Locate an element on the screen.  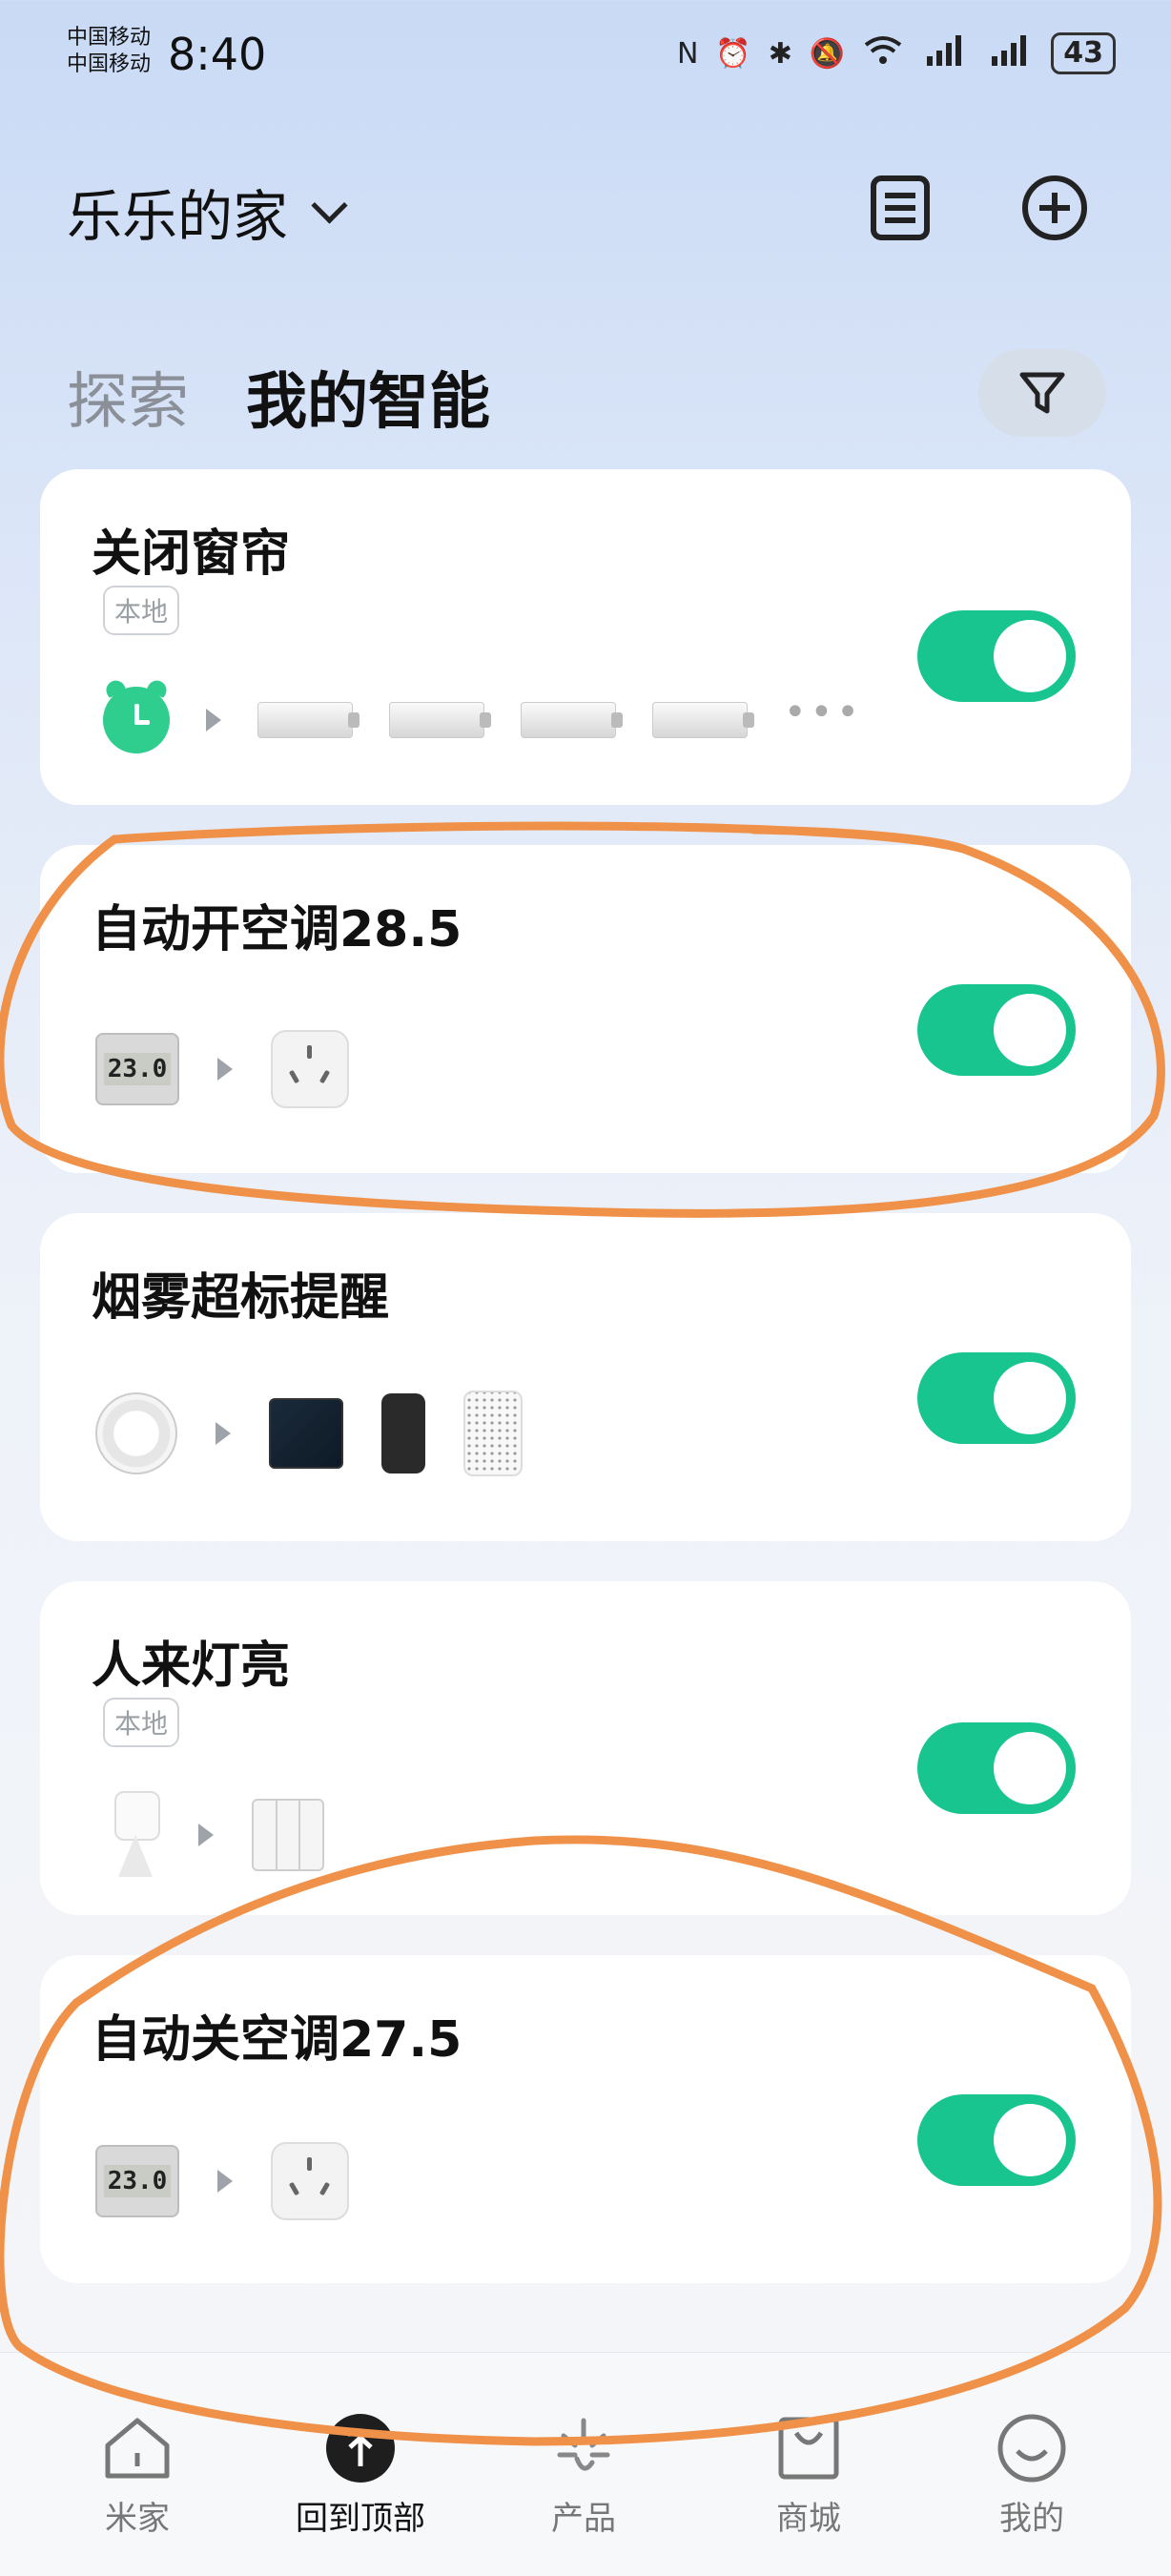
motion-sensor-icon is located at coordinates (135, 1835).